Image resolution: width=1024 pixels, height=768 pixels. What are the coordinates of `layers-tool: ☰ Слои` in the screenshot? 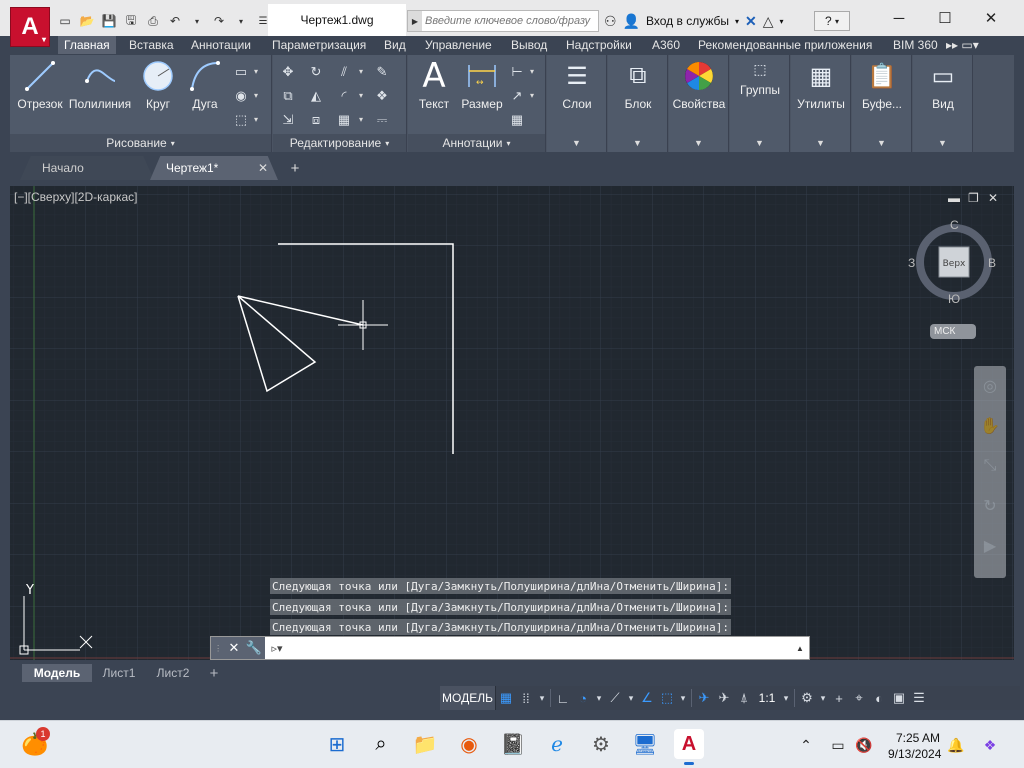 It's located at (577, 93).